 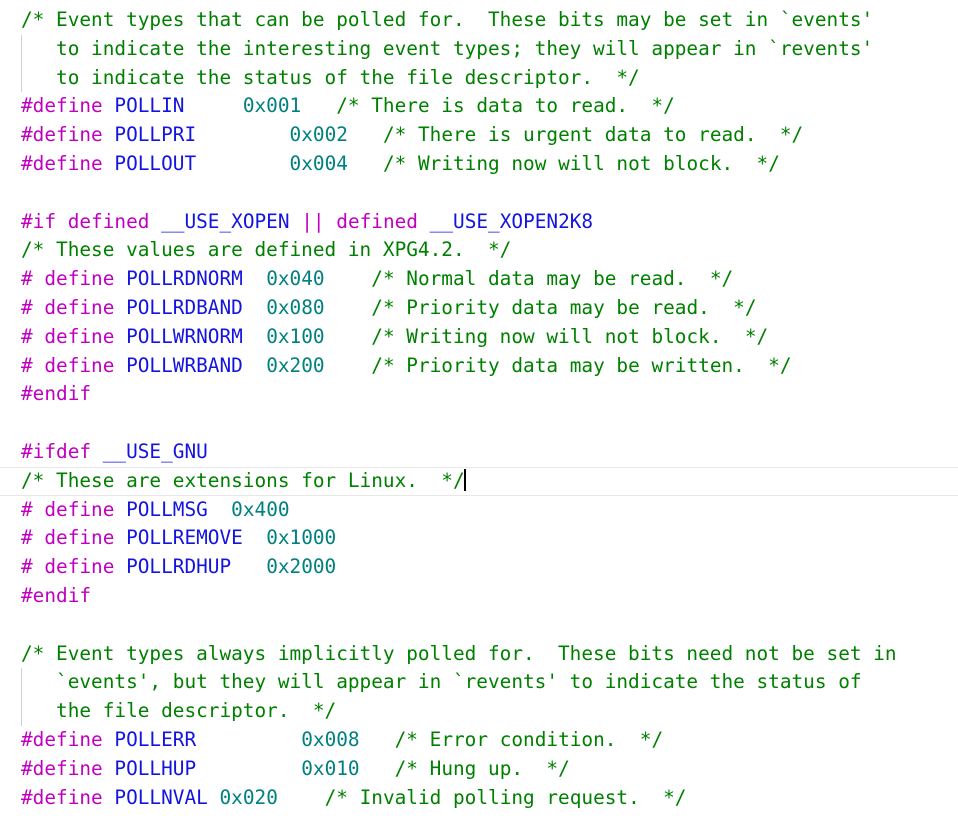 What do you see at coordinates (482, 768) in the screenshot?
I see `comment-token: /* Hung up. */` at bounding box center [482, 768].